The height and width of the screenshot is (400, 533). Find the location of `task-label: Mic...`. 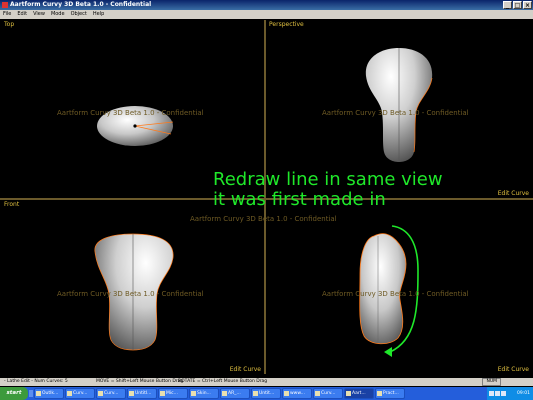

task-label: Mic... is located at coordinates (172, 393).